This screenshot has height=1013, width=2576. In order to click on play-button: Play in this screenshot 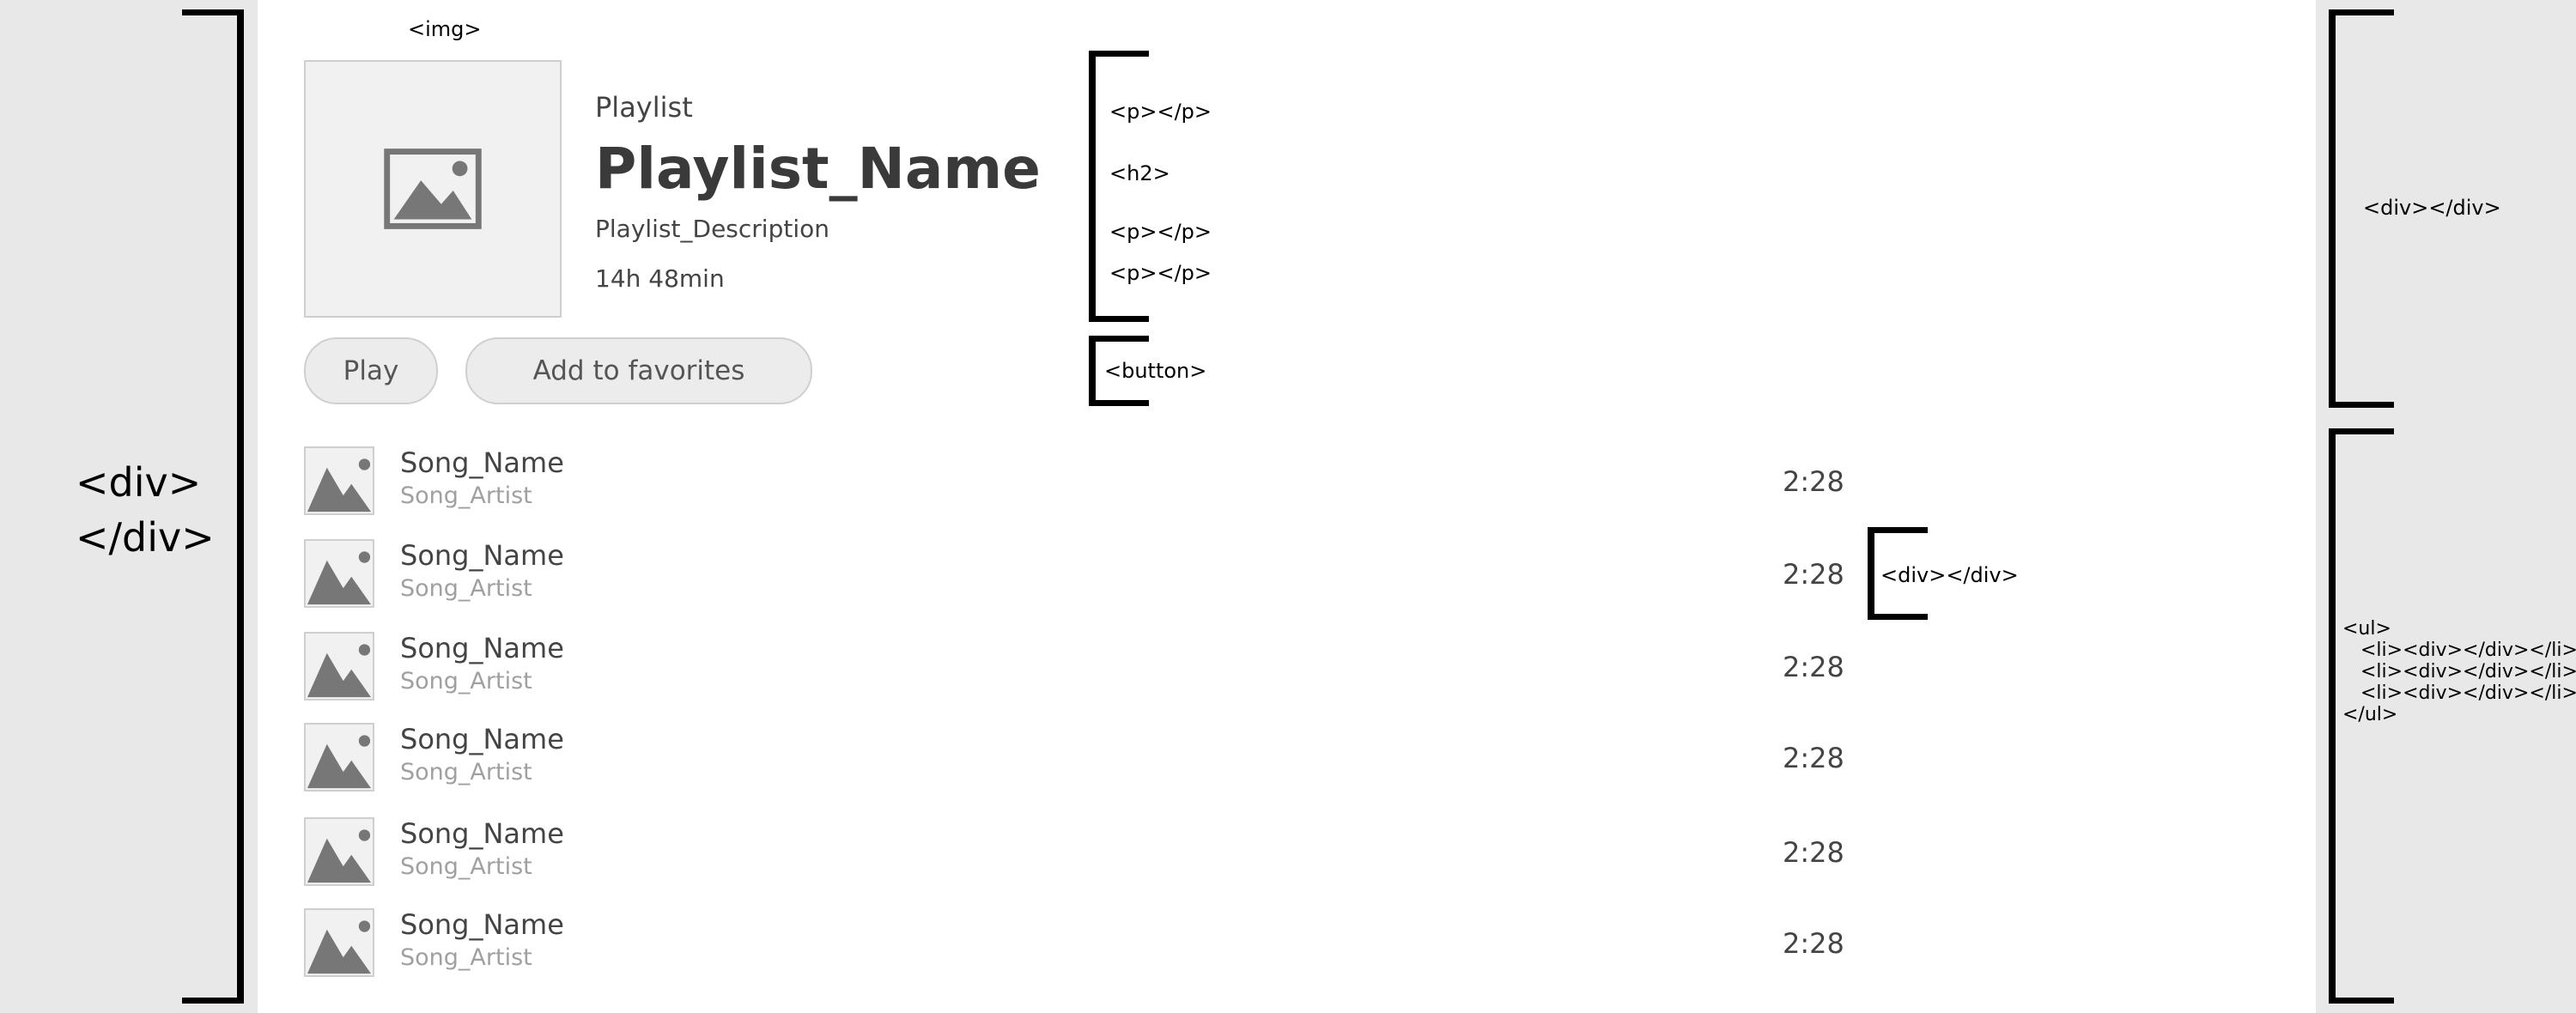, I will do `click(371, 370)`.